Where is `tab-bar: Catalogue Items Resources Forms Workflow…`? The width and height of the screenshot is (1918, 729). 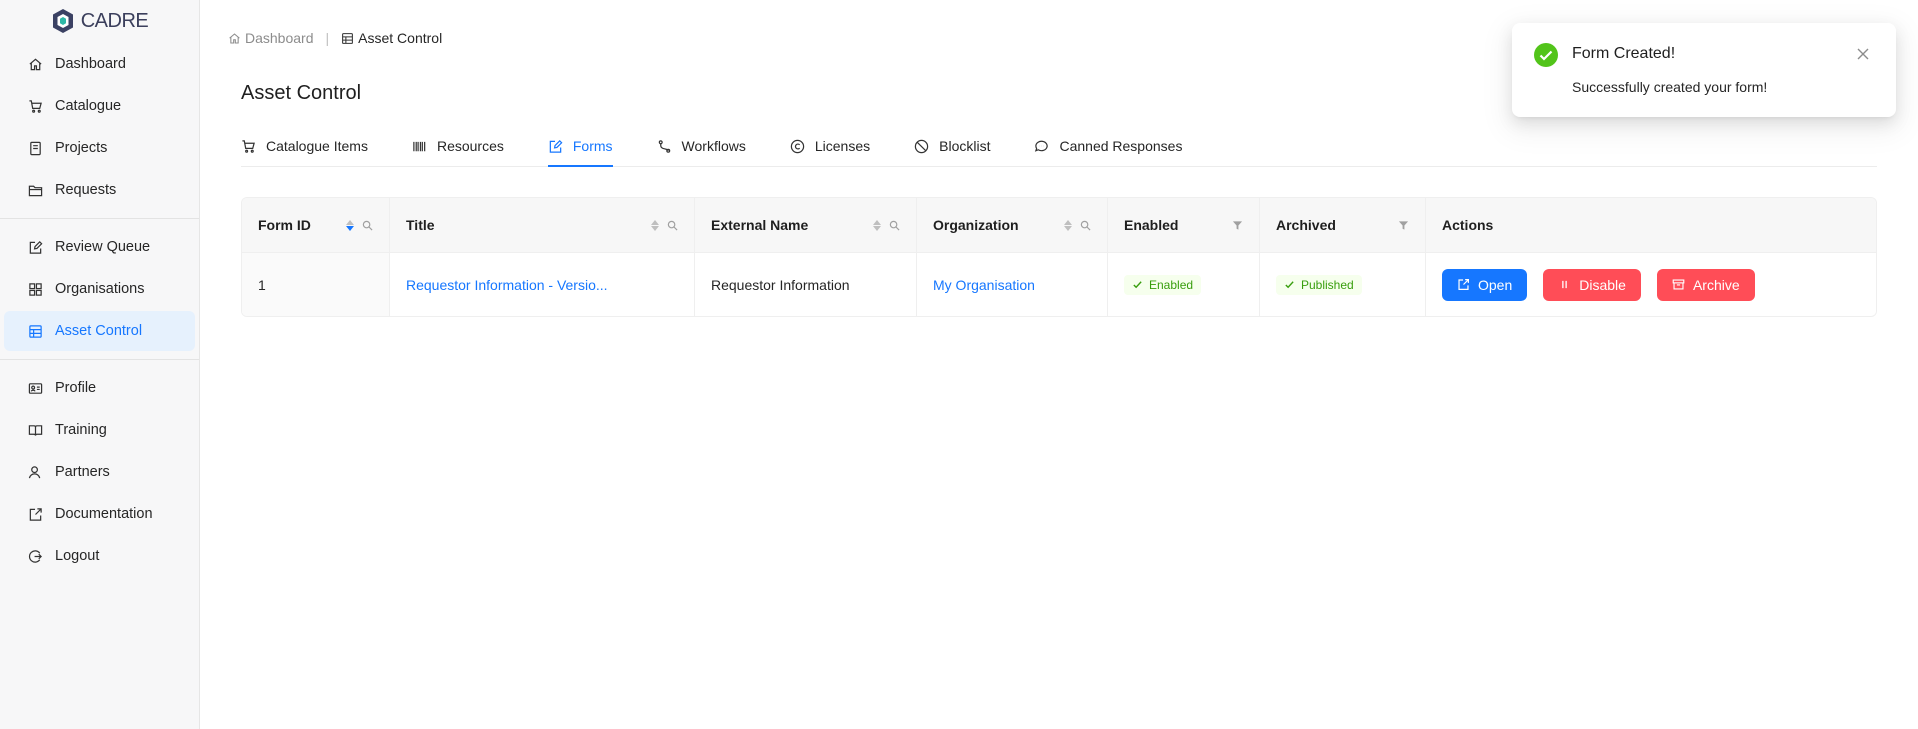
tab-bar: Catalogue Items Resources Forms Workflow… is located at coordinates (1059, 146).